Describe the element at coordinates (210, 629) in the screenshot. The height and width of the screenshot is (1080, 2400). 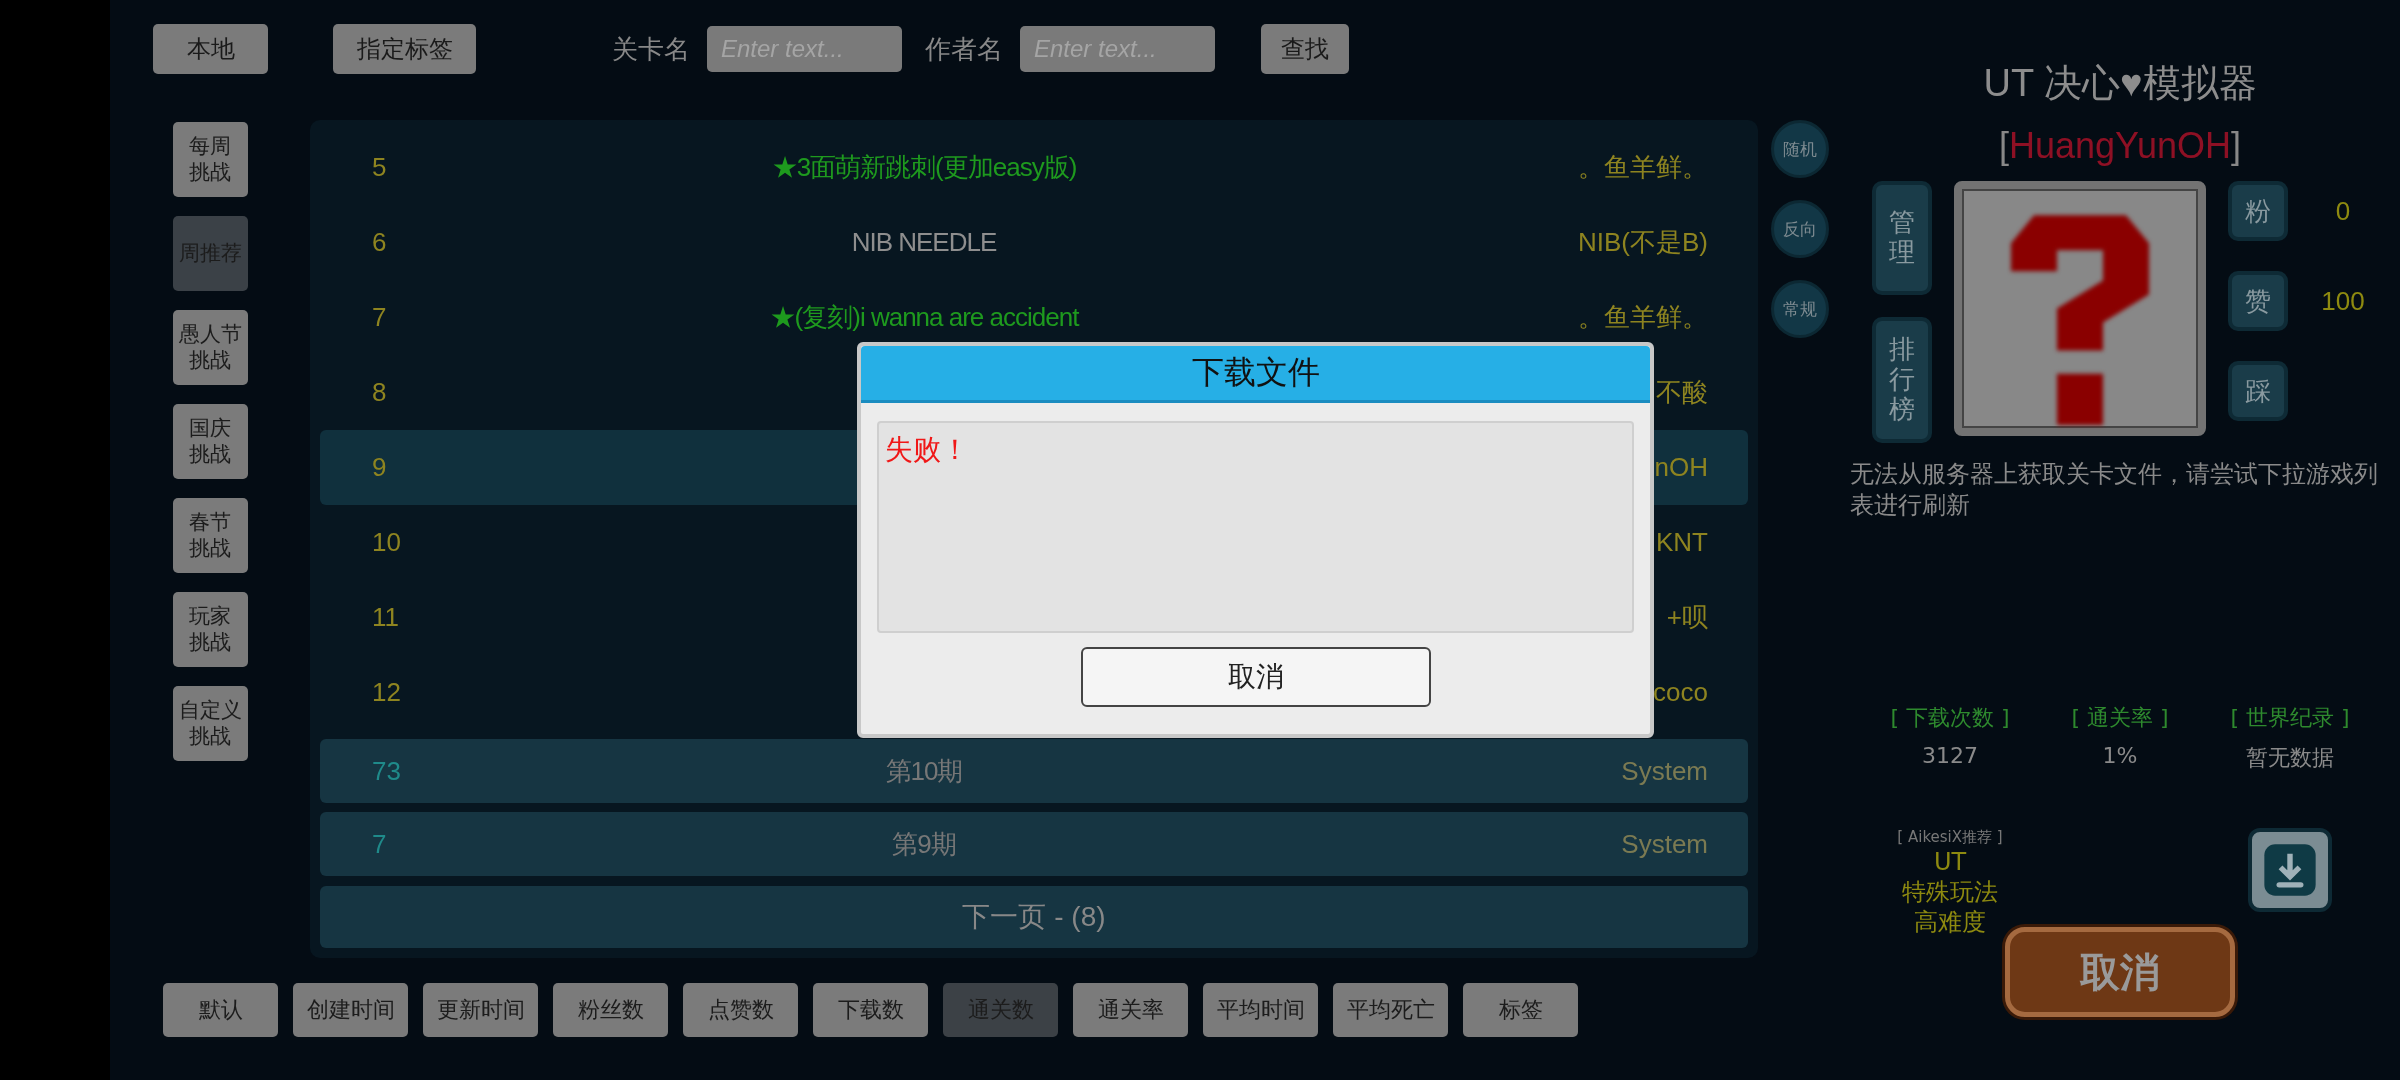
I see `category-button: 玩家 挑战` at that location.